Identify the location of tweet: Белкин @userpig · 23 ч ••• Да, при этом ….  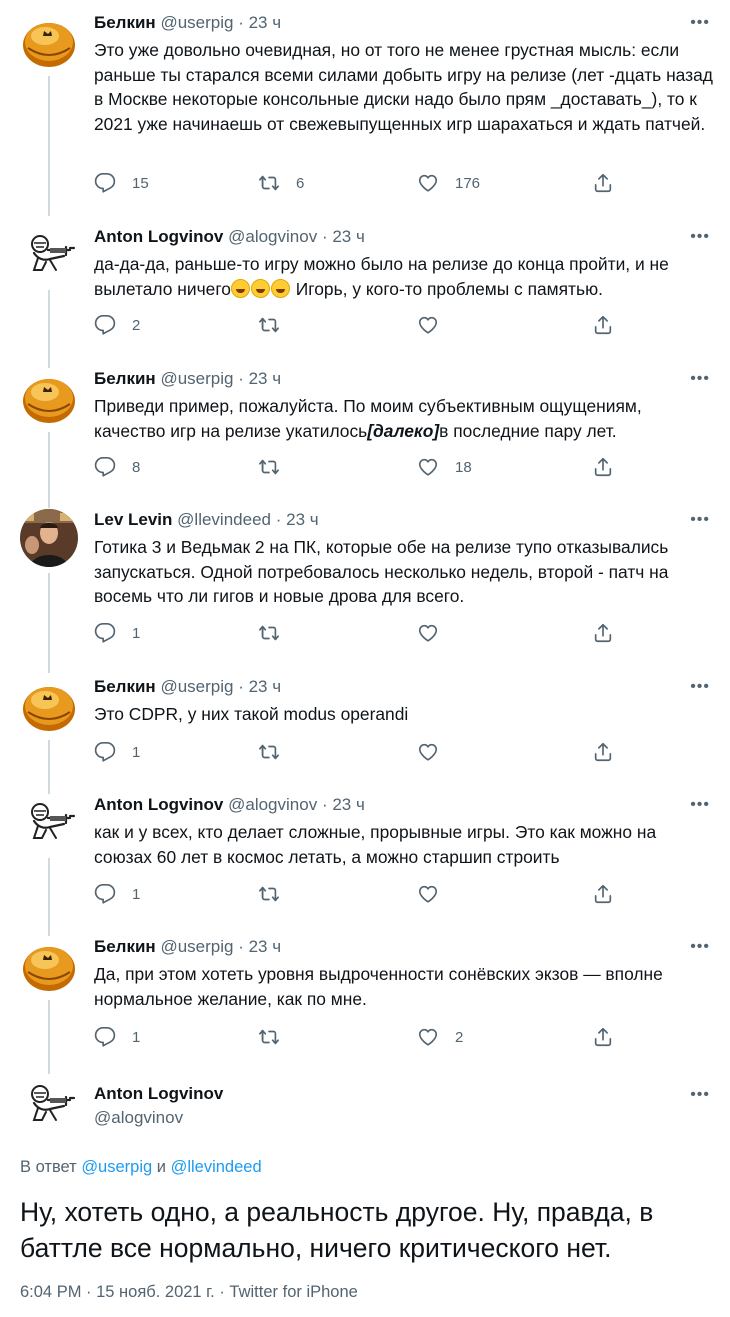
(365, 1005).